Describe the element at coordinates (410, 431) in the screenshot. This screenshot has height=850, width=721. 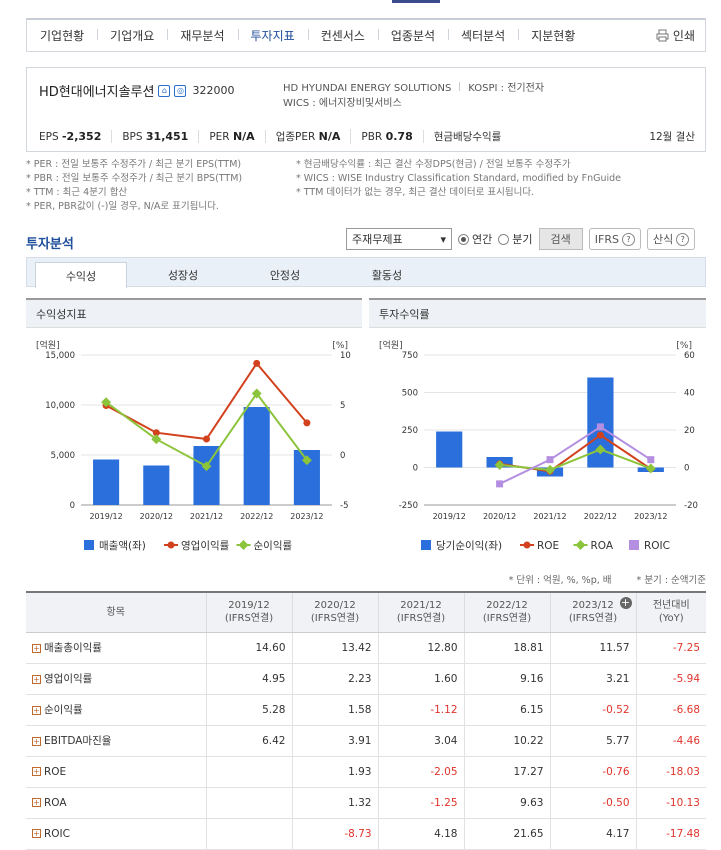
I see `y-tick-label: 250` at that location.